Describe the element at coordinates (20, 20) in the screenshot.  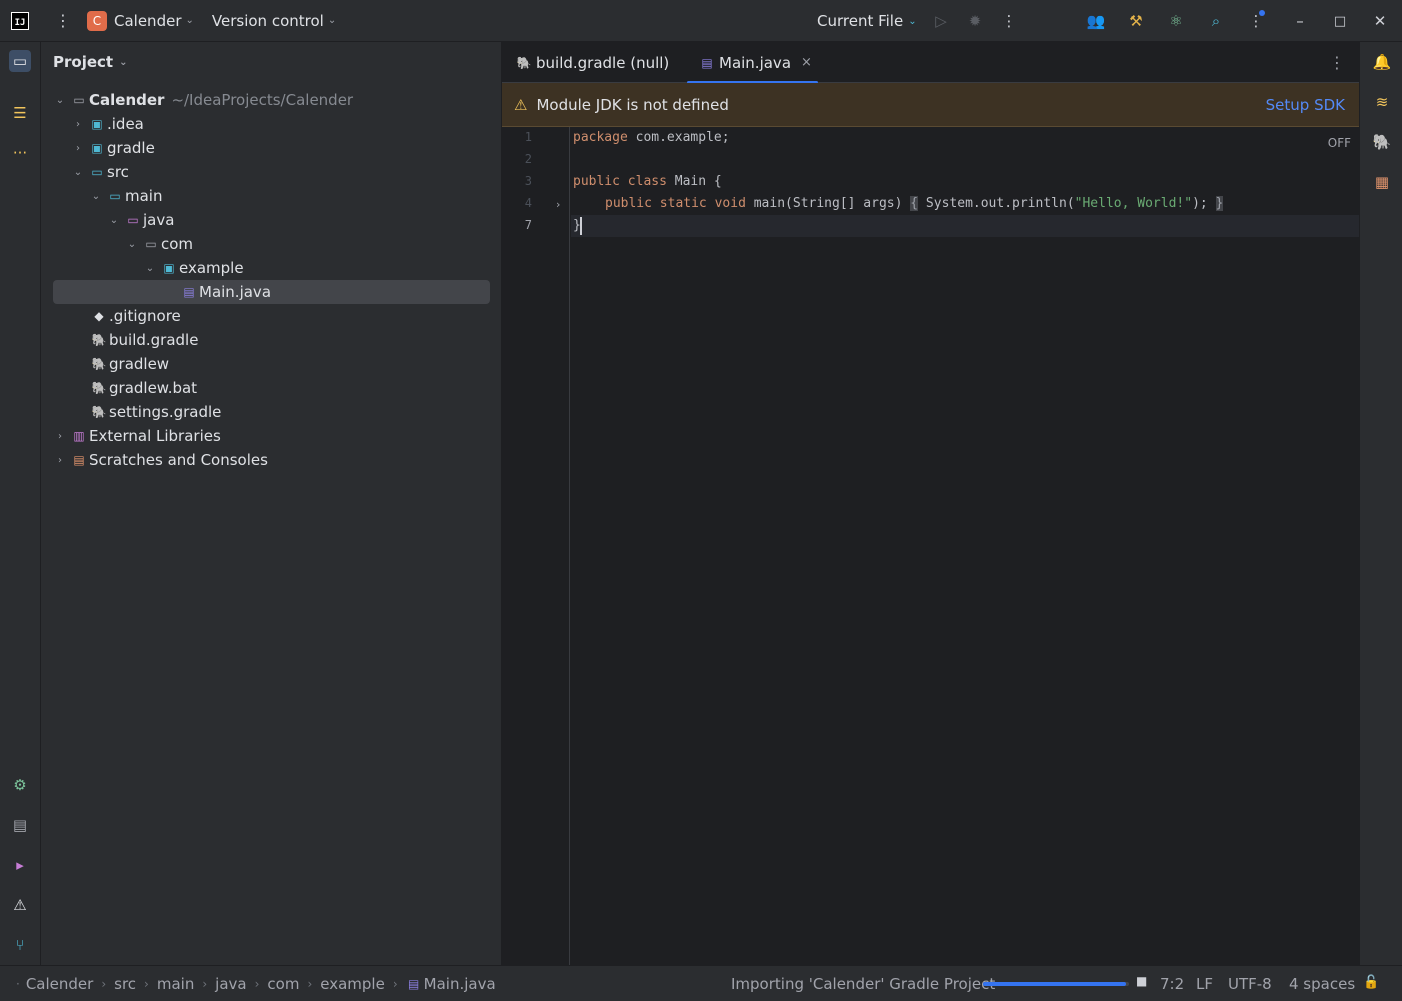
I see `app-logo-icon: IJ` at that location.